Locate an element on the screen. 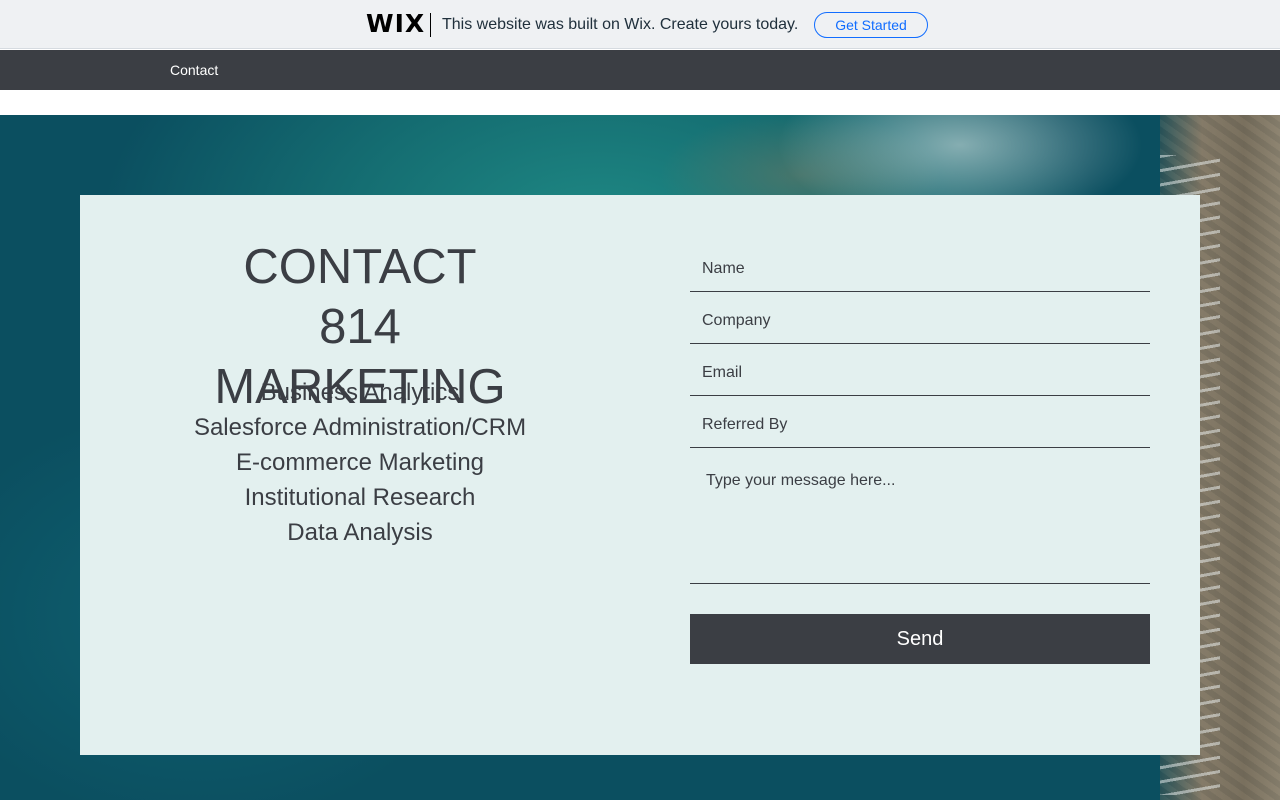  send-button: Send is located at coordinates (920, 639).